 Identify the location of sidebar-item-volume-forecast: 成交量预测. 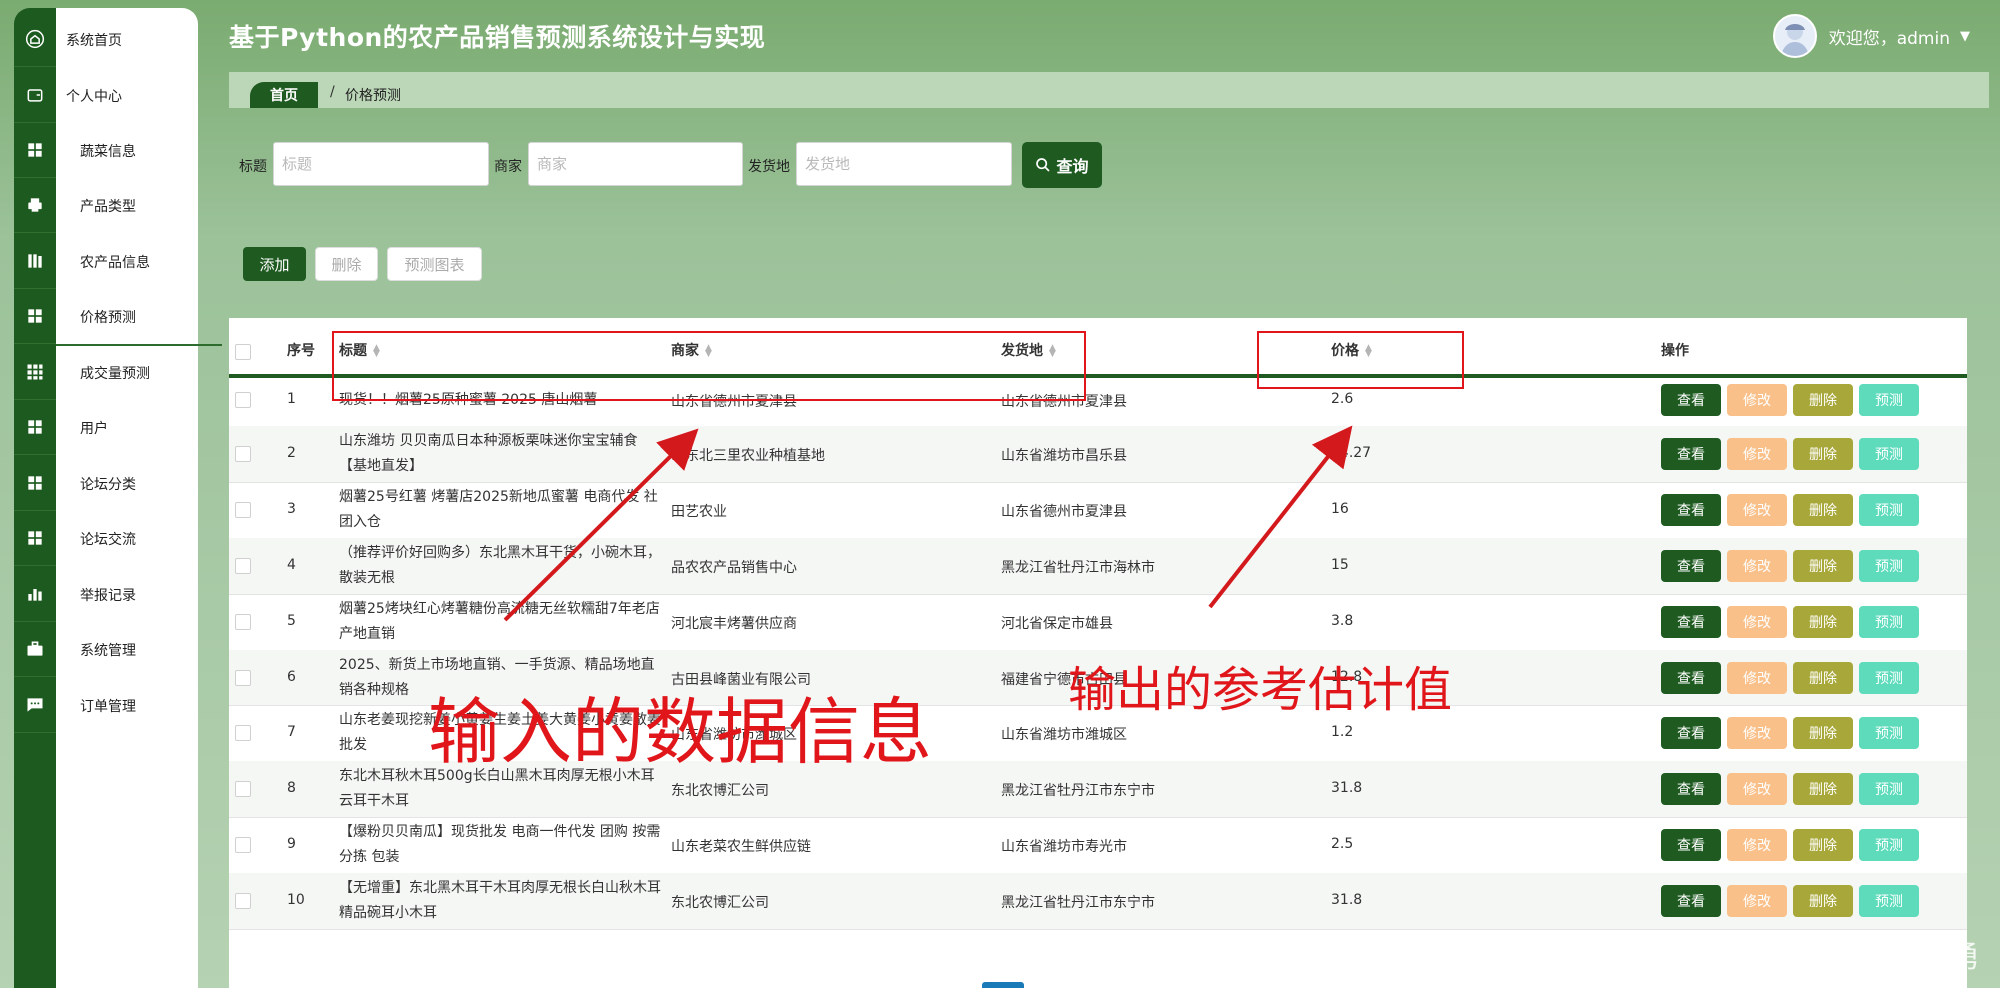
(139, 372).